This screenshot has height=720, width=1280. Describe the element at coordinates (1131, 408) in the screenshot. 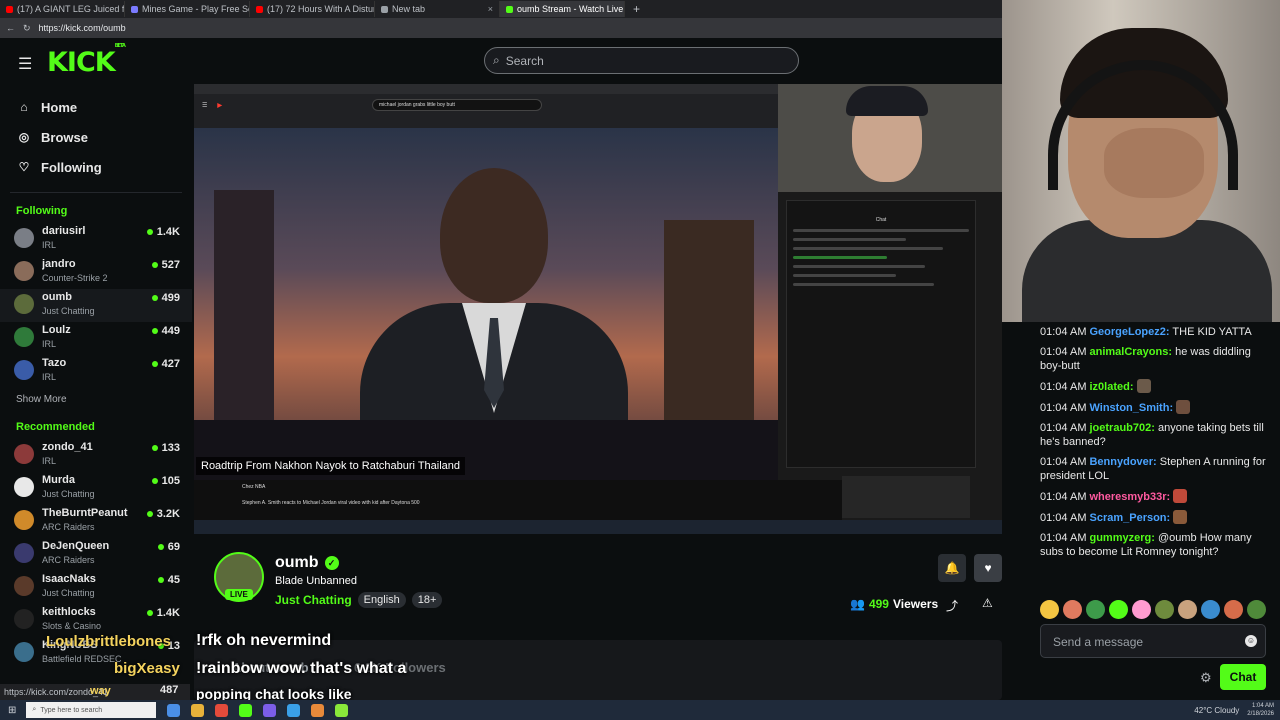

I see `chat-username: Winston_Smith:` at that location.